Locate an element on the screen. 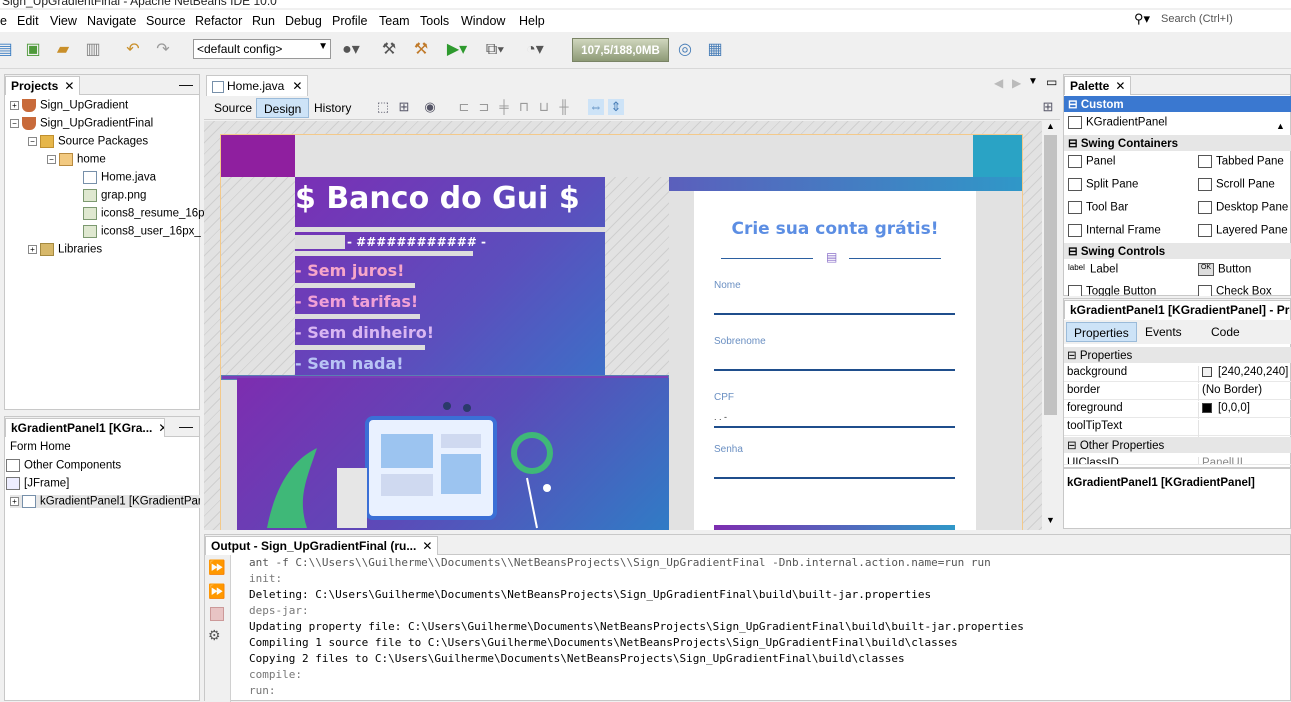 This screenshot has height=702, width=1291. build-icon: ⚒ is located at coordinates (389, 50).